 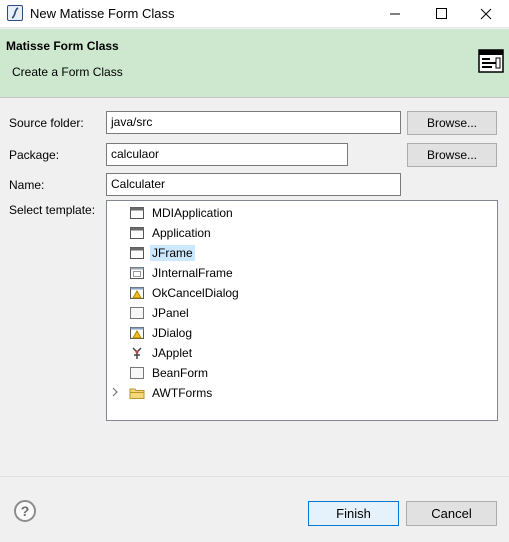 What do you see at coordinates (137, 273) in the screenshot?
I see `internal-frame-icon` at bounding box center [137, 273].